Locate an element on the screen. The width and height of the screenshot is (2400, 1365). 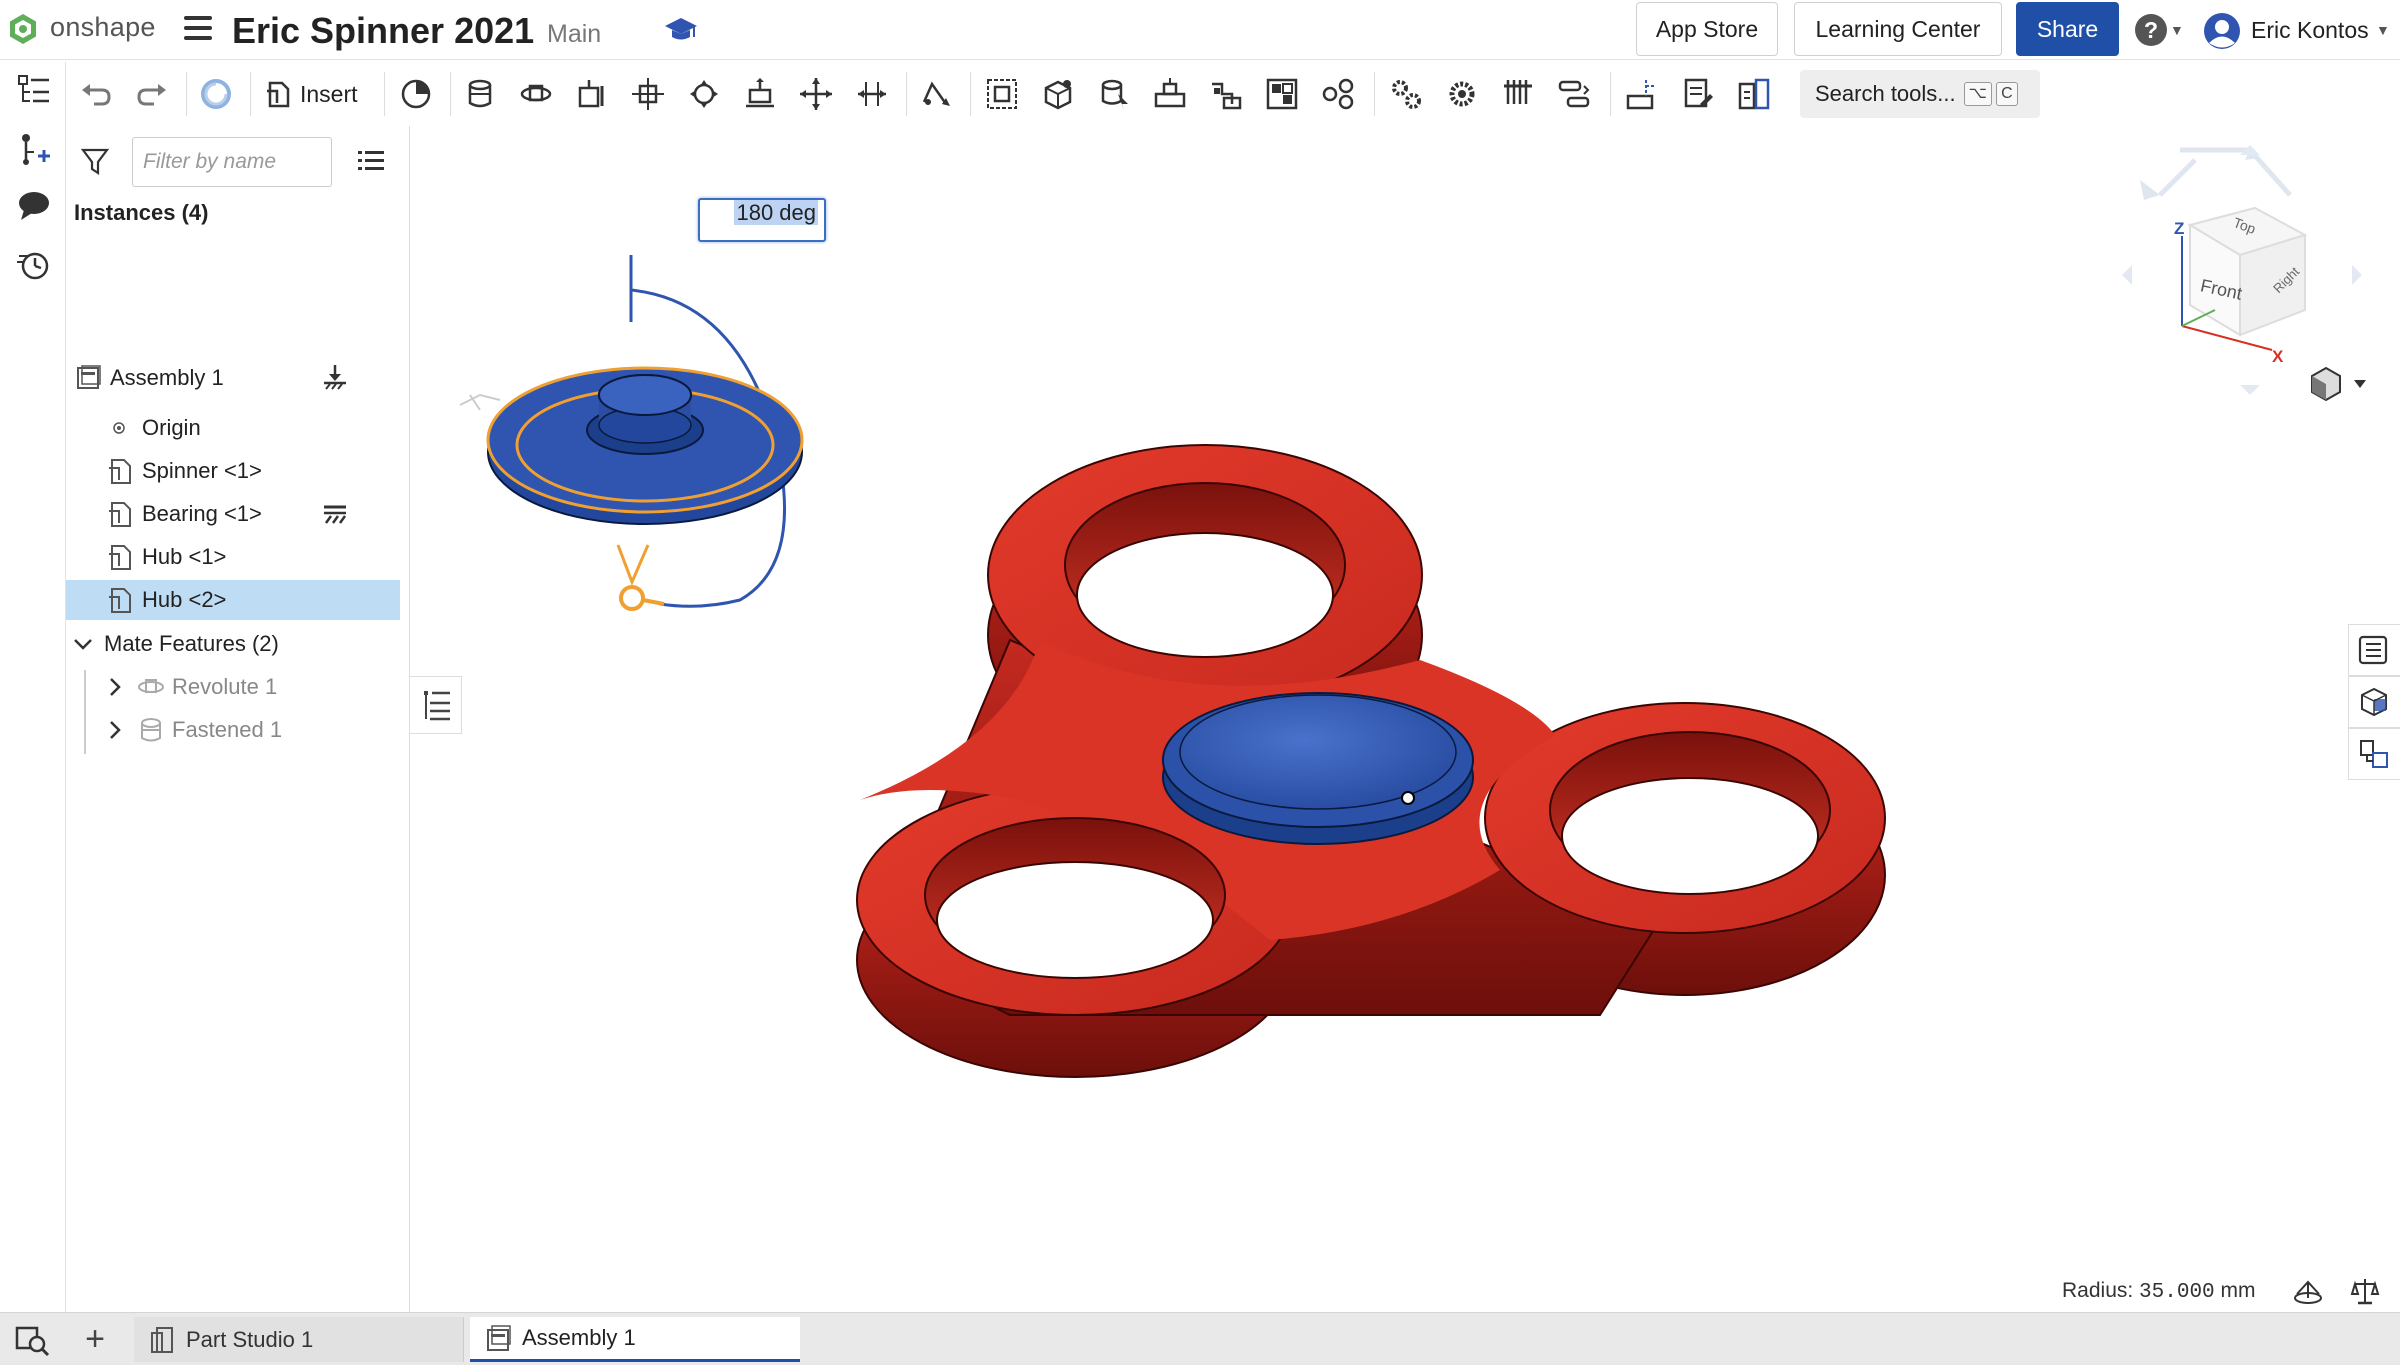
redo-icon is located at coordinates (152, 94).